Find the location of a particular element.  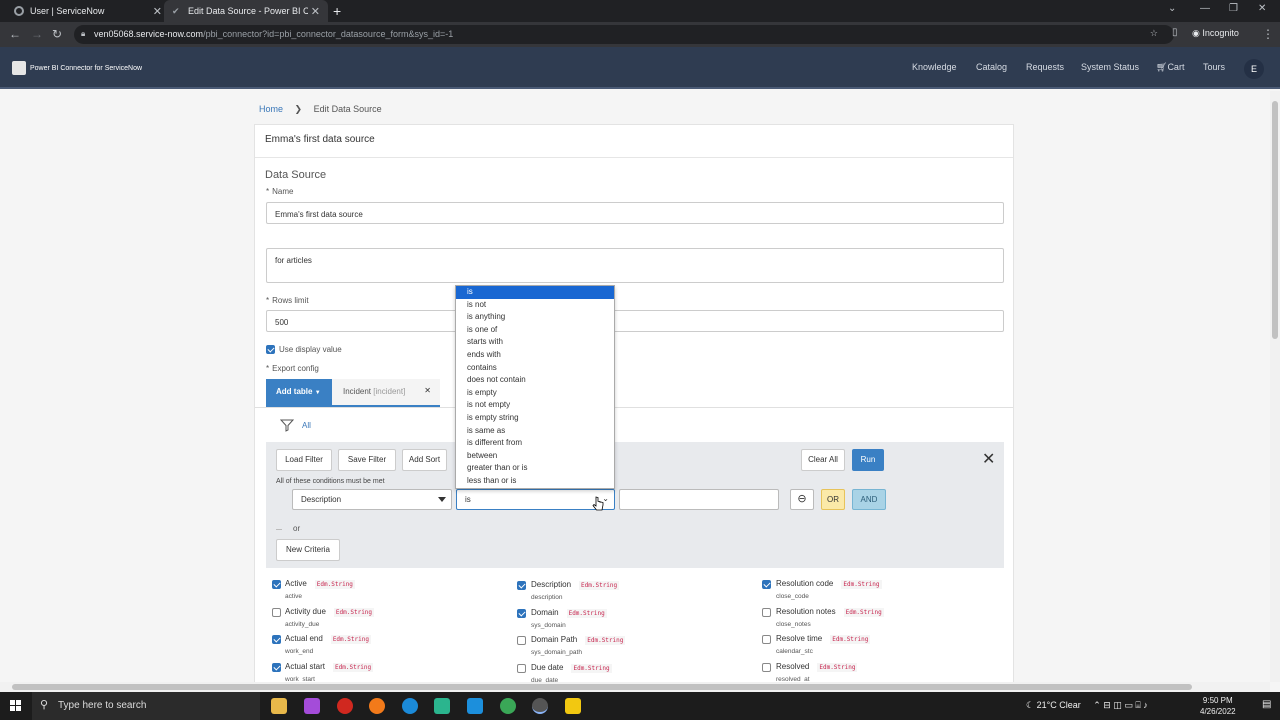

browser-menu-icon: ⋮ is located at coordinates (1268, 34).